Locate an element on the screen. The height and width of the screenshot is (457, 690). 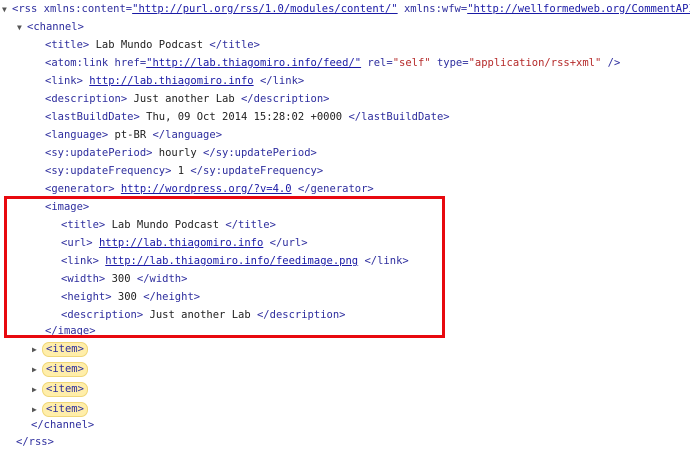
rel-value: "self" is located at coordinates (411, 63).